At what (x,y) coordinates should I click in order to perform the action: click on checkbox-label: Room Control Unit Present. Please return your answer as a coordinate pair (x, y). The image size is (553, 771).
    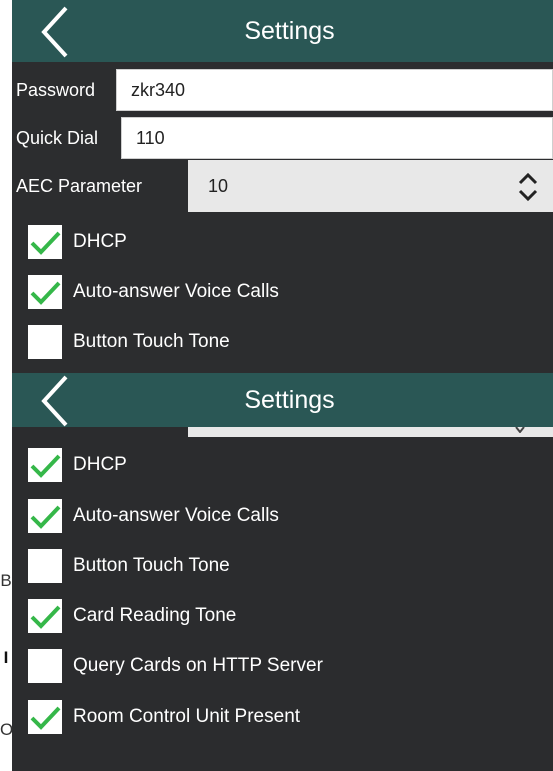
    Looking at the image, I should click on (187, 716).